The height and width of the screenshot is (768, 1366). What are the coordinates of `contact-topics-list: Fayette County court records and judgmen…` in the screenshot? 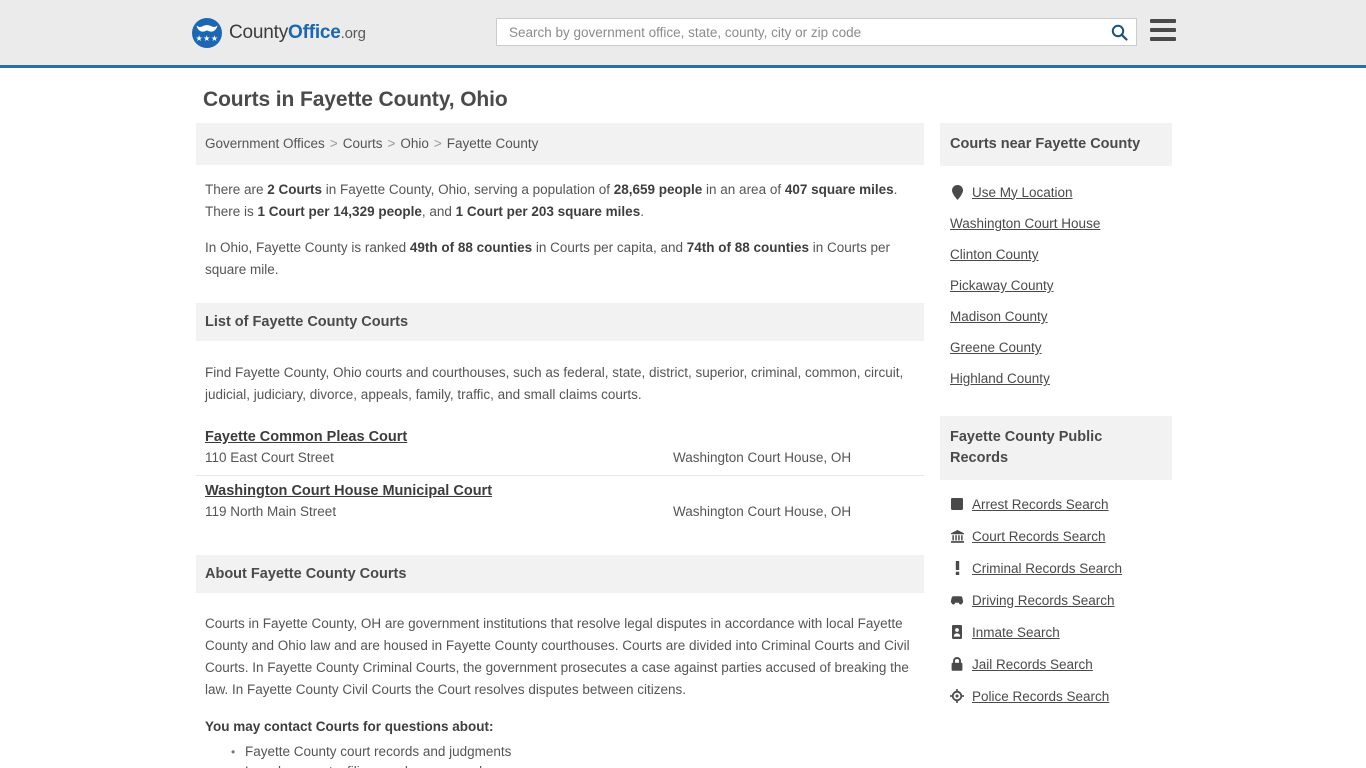 It's located at (560, 755).